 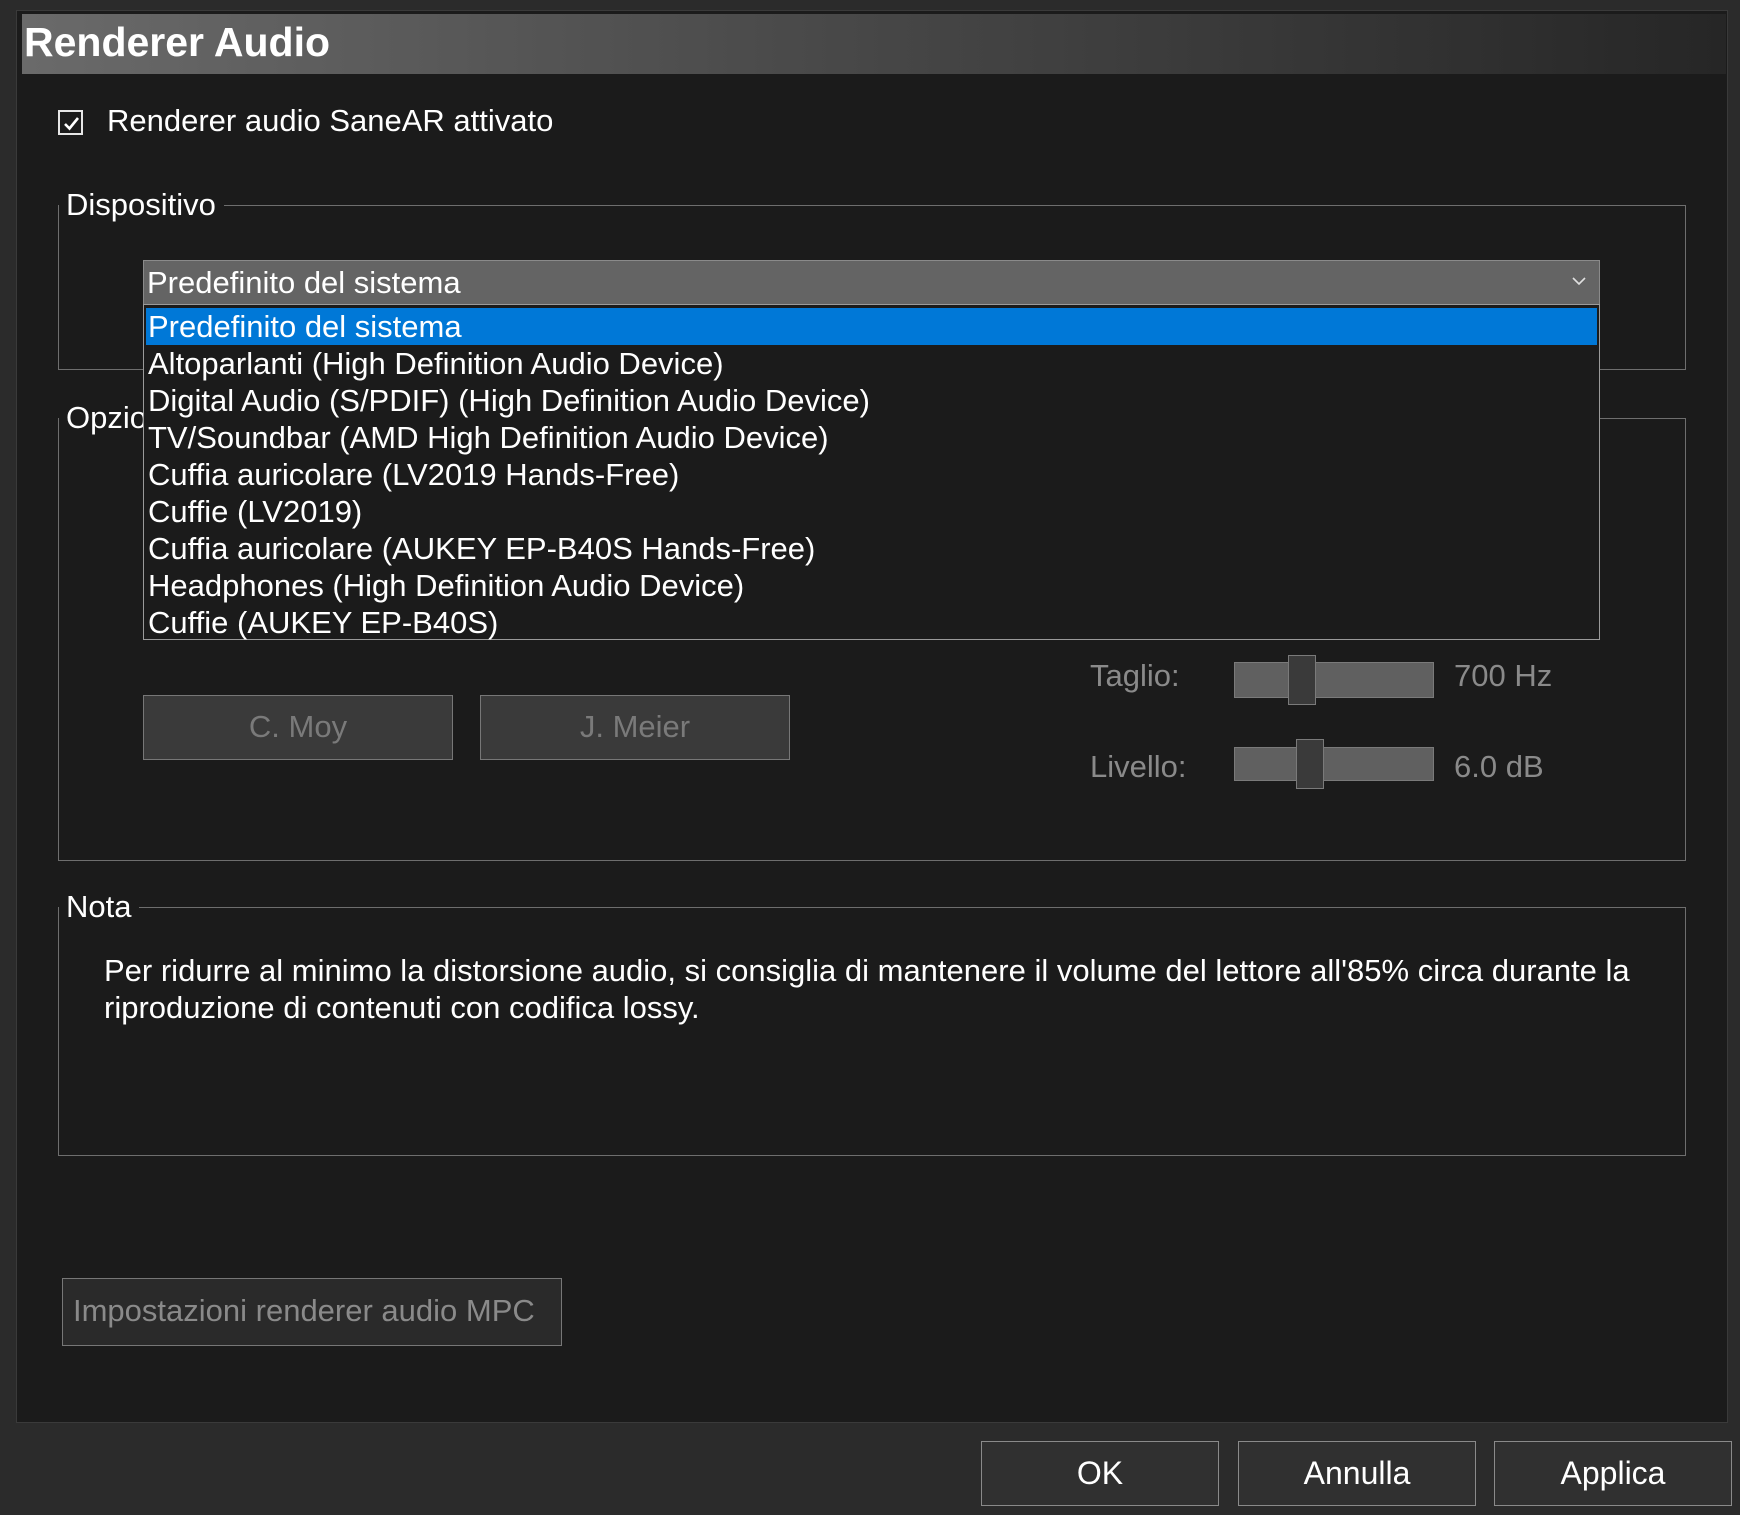 What do you see at coordinates (304, 1310) in the screenshot?
I see `mpc-audio-settings-label: Impostazioni renderer audio MPC` at bounding box center [304, 1310].